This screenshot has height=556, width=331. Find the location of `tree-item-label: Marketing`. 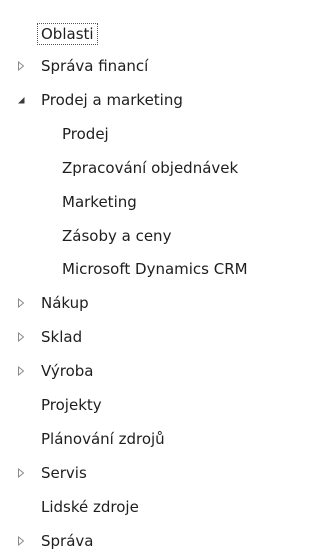

tree-item-label: Marketing is located at coordinates (99, 202).